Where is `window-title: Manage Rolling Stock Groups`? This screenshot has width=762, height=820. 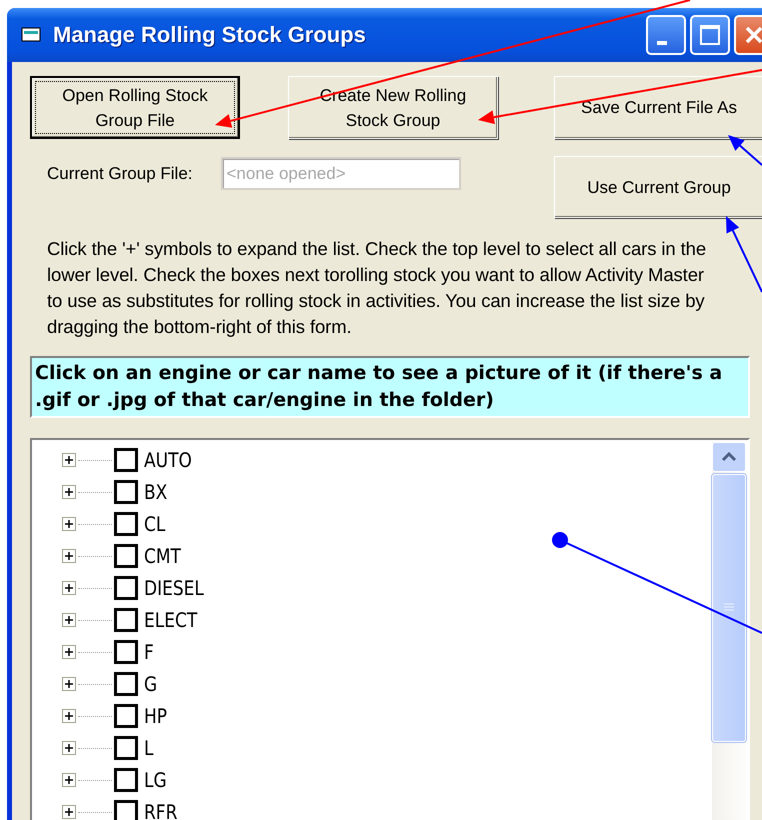 window-title: Manage Rolling Stock Groups is located at coordinates (210, 35).